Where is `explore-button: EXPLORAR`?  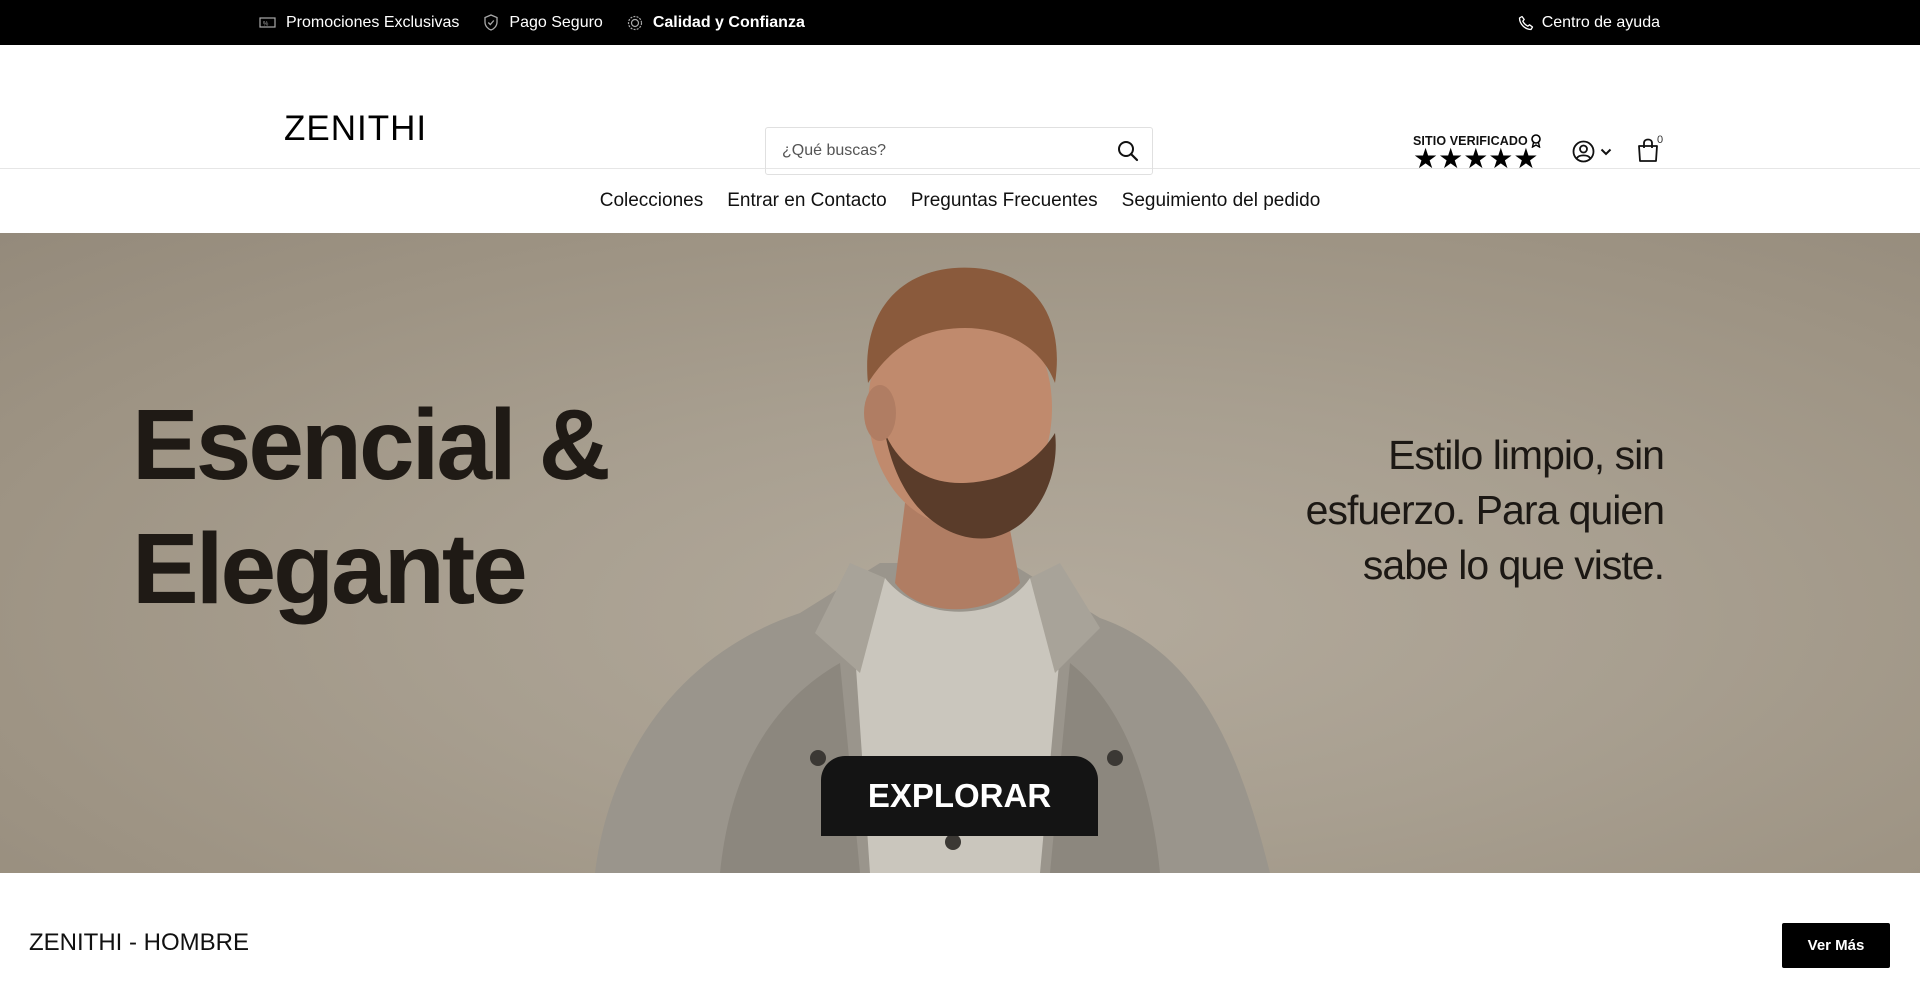
explore-button: EXPLORAR is located at coordinates (959, 796).